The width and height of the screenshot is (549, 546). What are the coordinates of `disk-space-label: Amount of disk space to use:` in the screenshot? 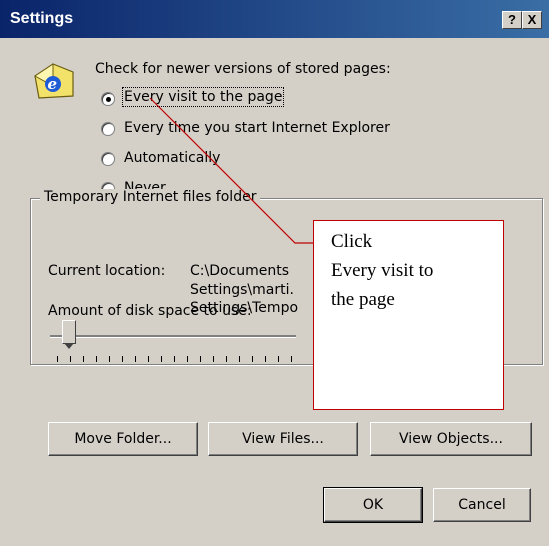 It's located at (150, 311).